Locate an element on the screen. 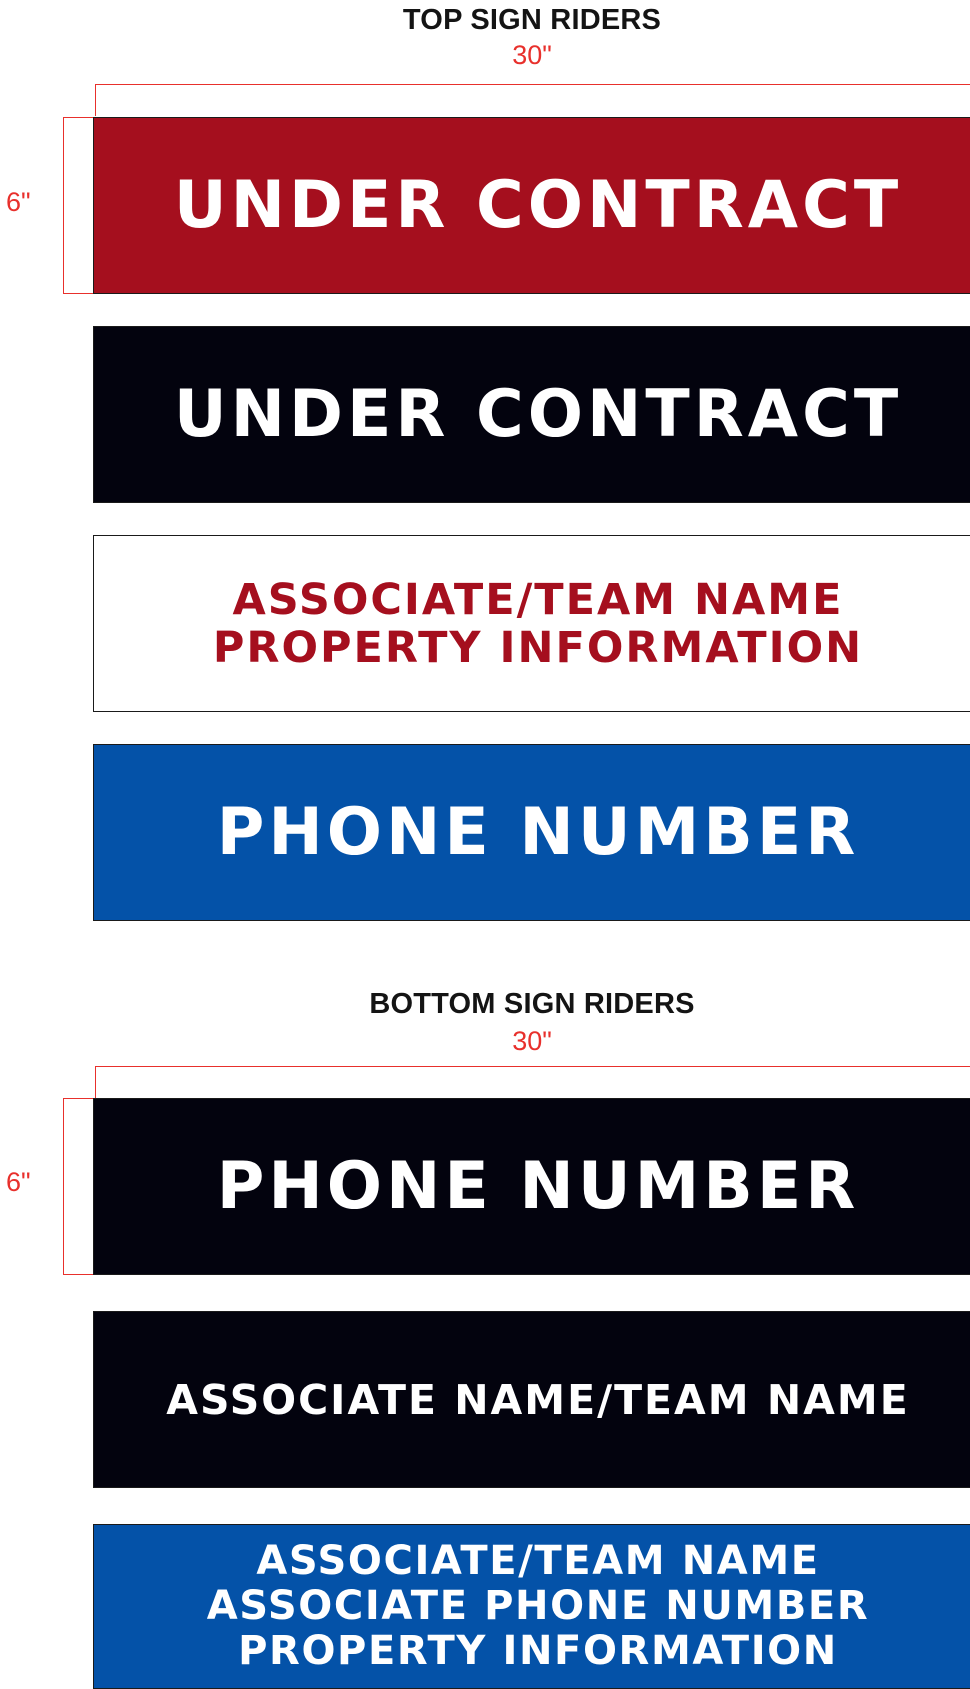 This screenshot has width=970, height=1689. top-height-dimension-label: 6" is located at coordinates (18, 202).